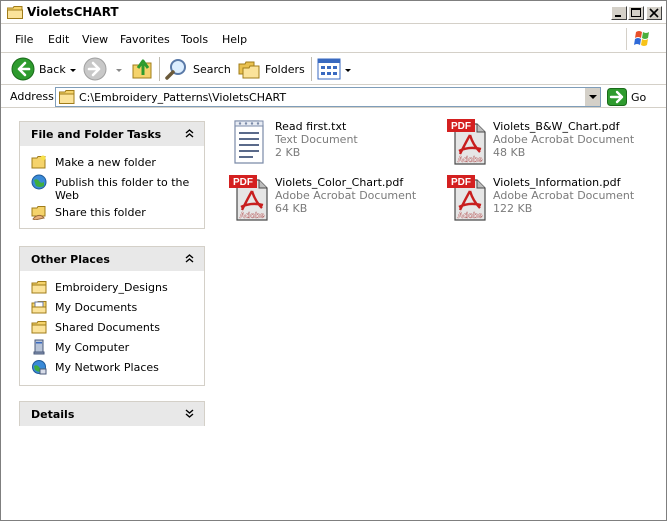 The height and width of the screenshot is (521, 667). I want to click on folders-icon, so click(249, 70).